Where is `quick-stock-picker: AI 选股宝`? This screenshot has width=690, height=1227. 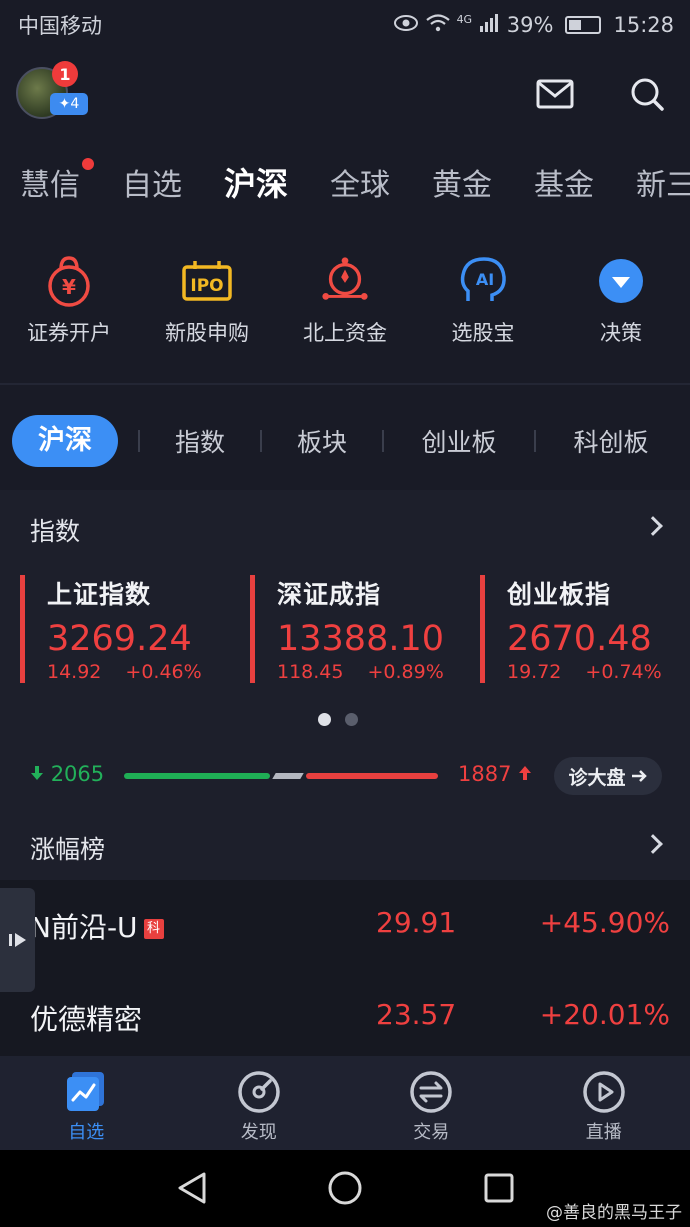
quick-stock-picker: AI 选股宝 is located at coordinates (483, 305).